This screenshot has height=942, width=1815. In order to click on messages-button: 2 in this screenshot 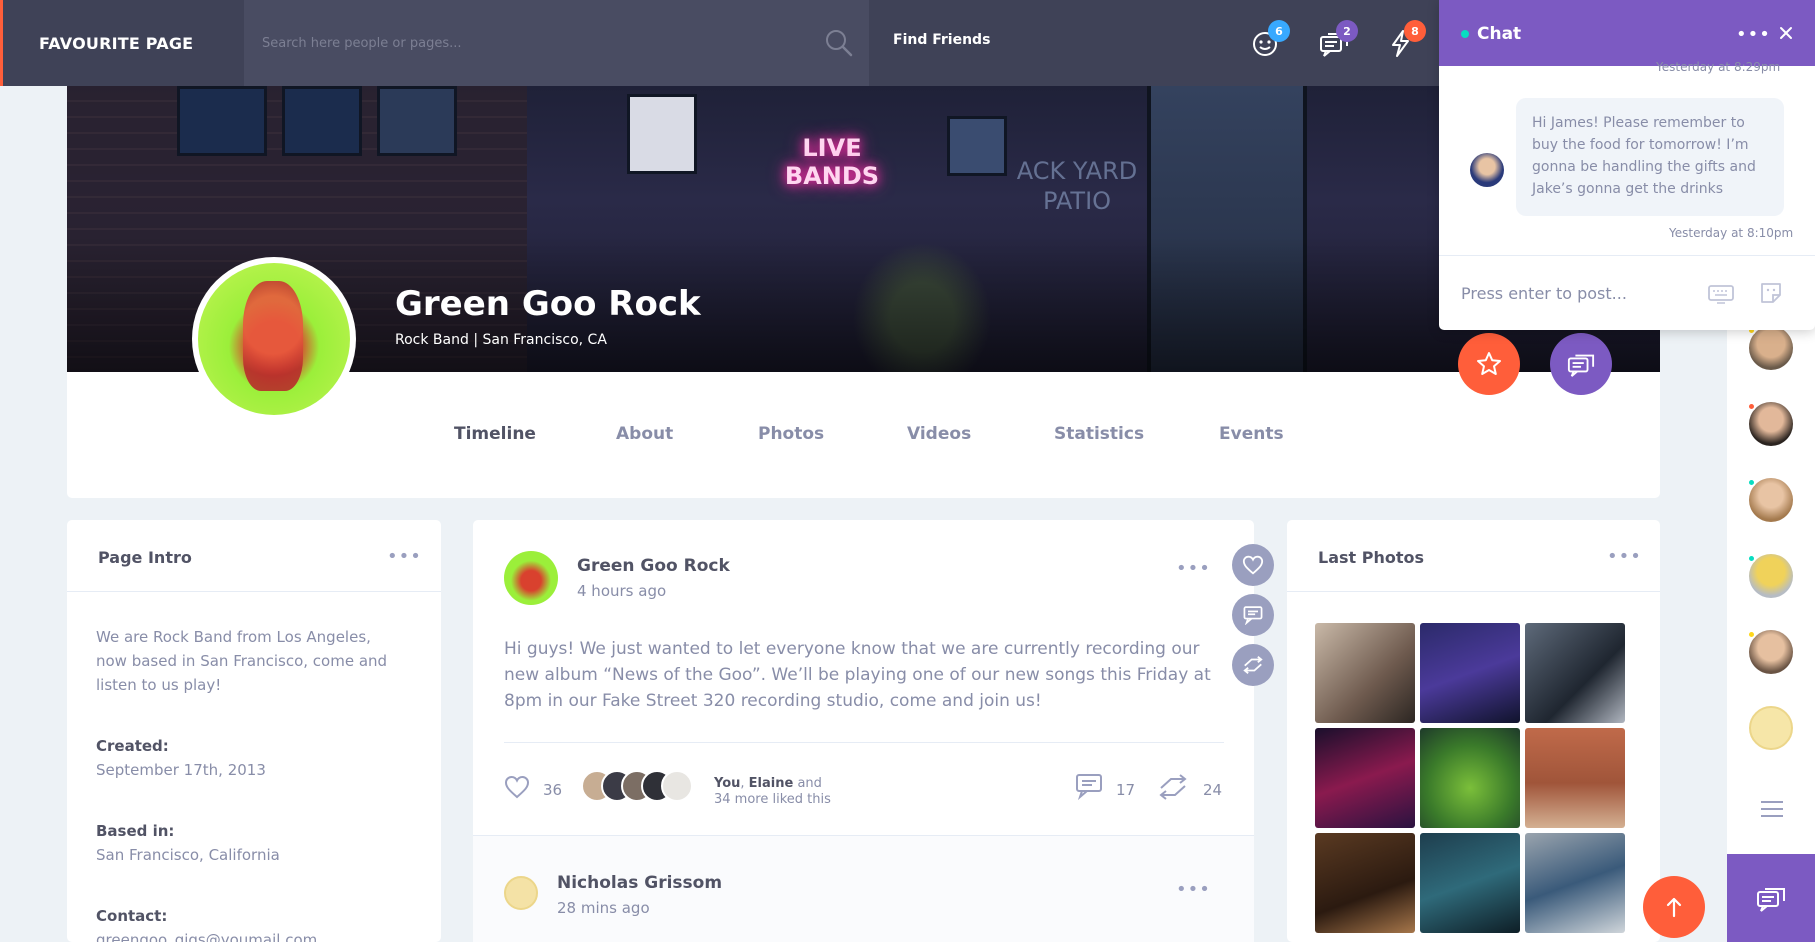, I will do `click(1338, 41)`.